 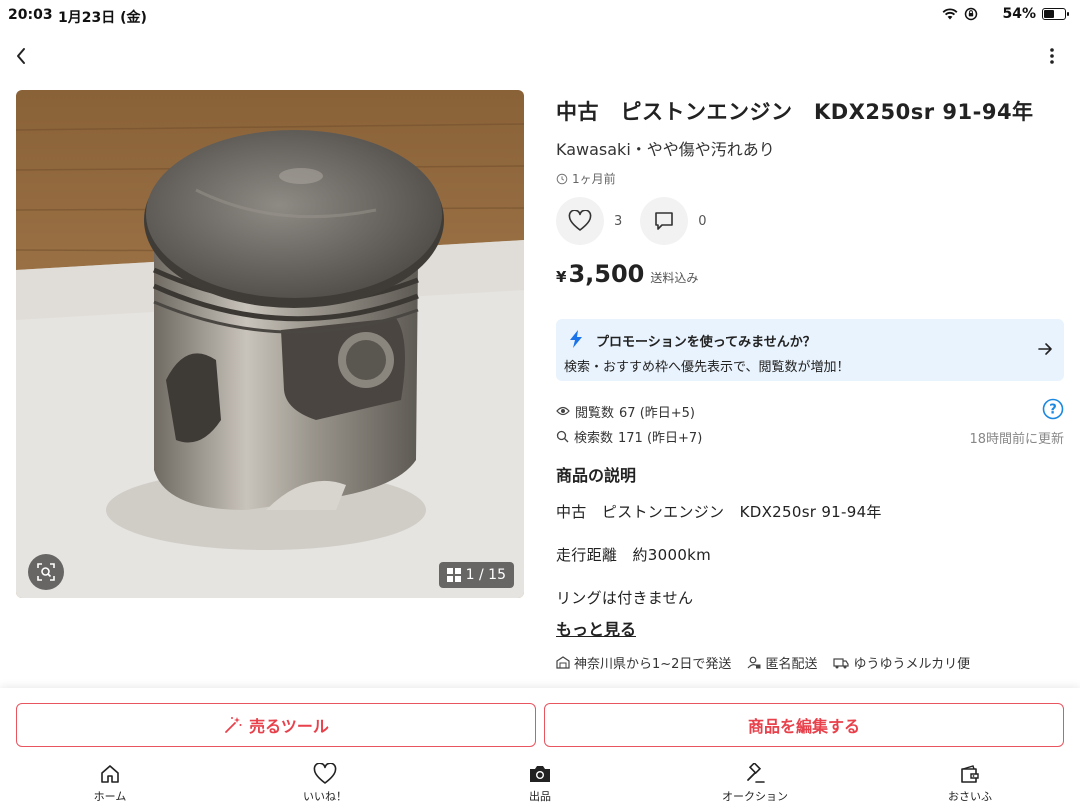 What do you see at coordinates (755, 783) in the screenshot?
I see `tab-auction: オークション` at bounding box center [755, 783].